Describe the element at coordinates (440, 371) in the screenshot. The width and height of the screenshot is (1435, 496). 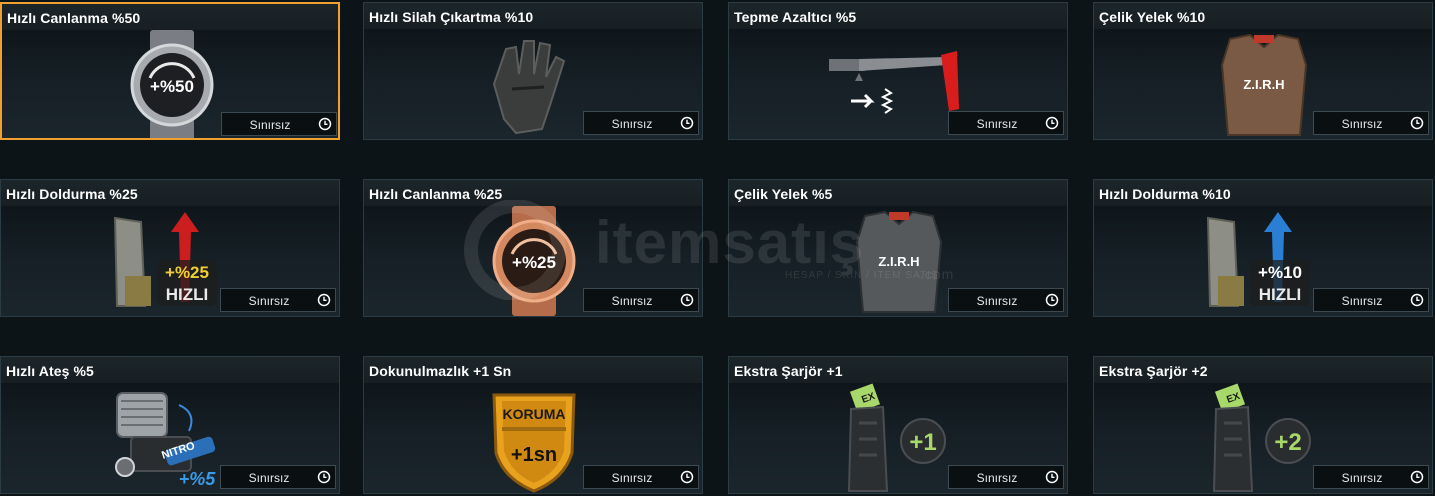
I see `item-title: Dokunulmazlık +1 Sn` at that location.